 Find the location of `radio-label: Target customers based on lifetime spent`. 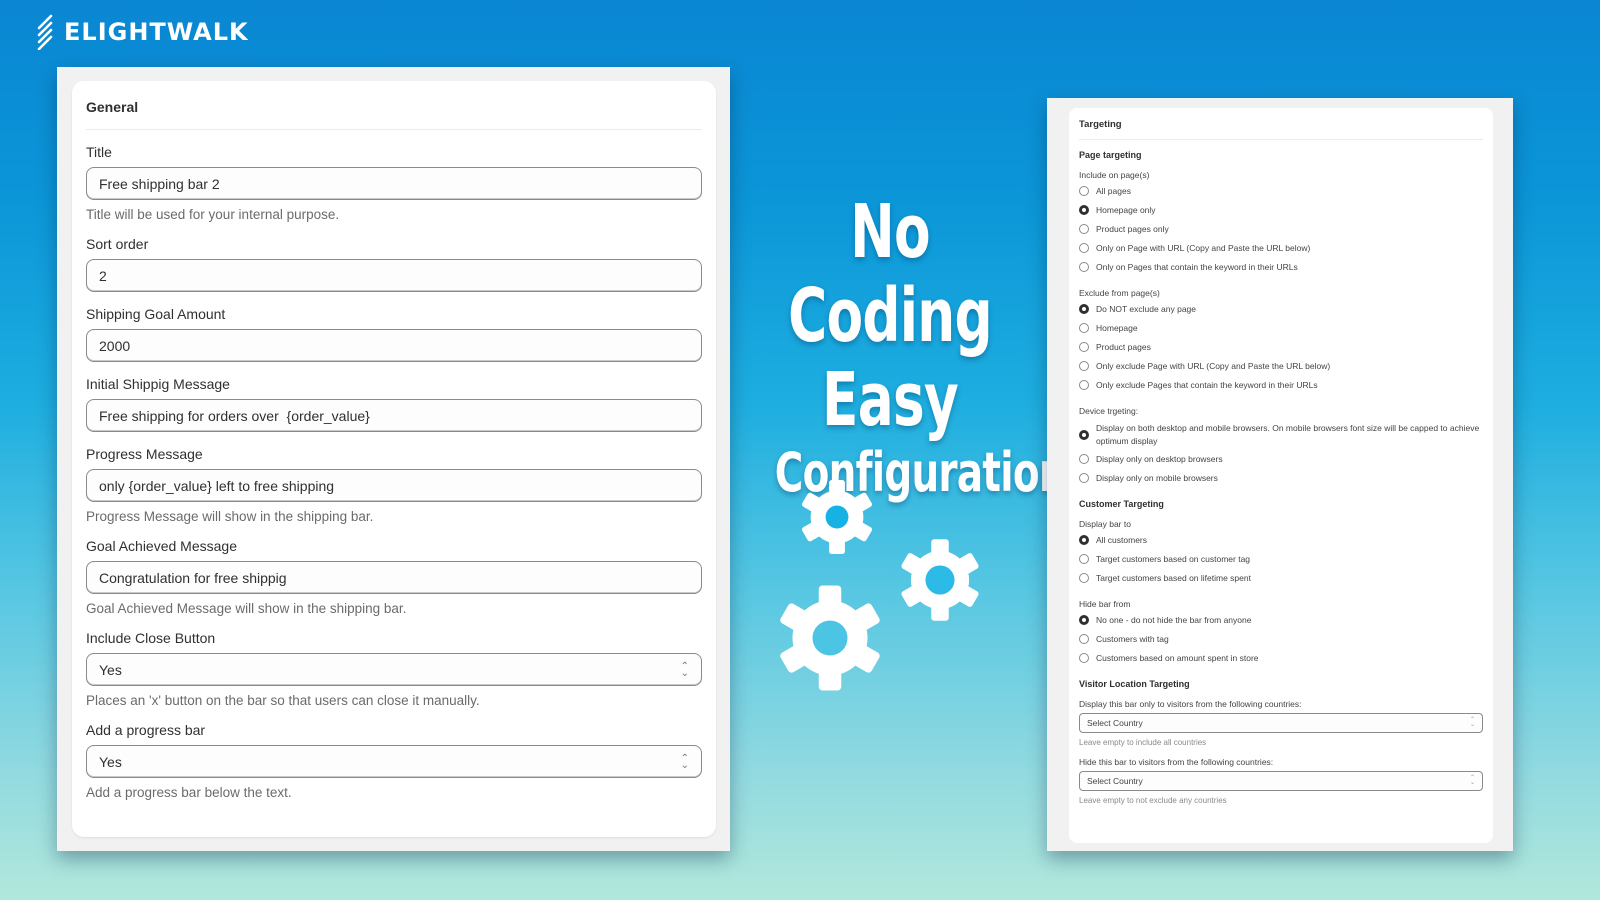

radio-label: Target customers based on lifetime spent is located at coordinates (1173, 578).